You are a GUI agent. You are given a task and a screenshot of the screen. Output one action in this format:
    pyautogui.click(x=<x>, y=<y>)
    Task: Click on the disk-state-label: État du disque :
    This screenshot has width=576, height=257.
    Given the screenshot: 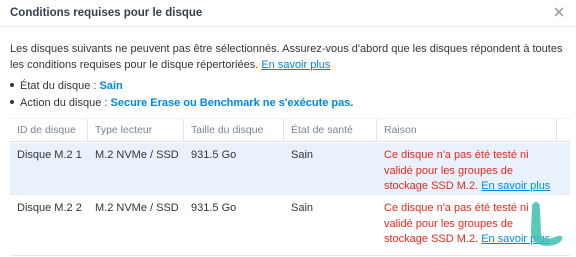 What is the action you would take?
    pyautogui.click(x=60, y=86)
    